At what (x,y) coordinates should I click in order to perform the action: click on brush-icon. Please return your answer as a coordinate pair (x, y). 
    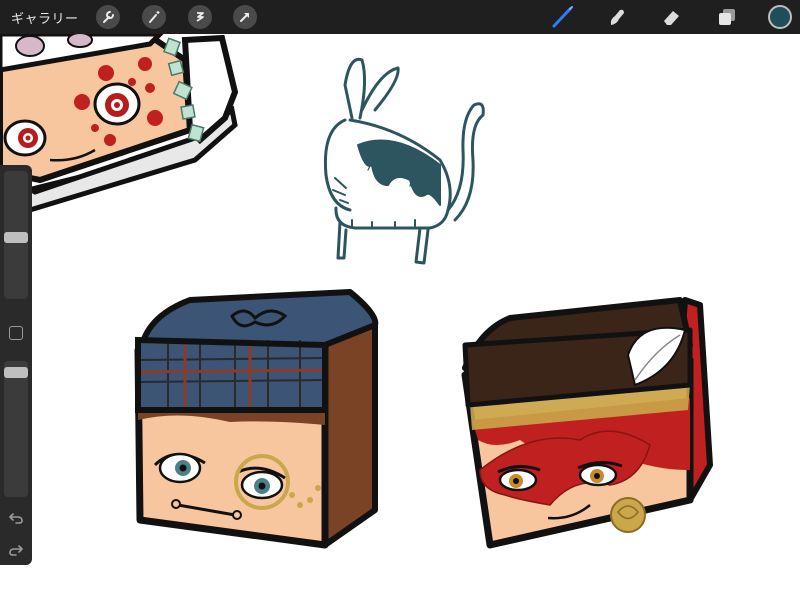
    Looking at the image, I should click on (562, 17).